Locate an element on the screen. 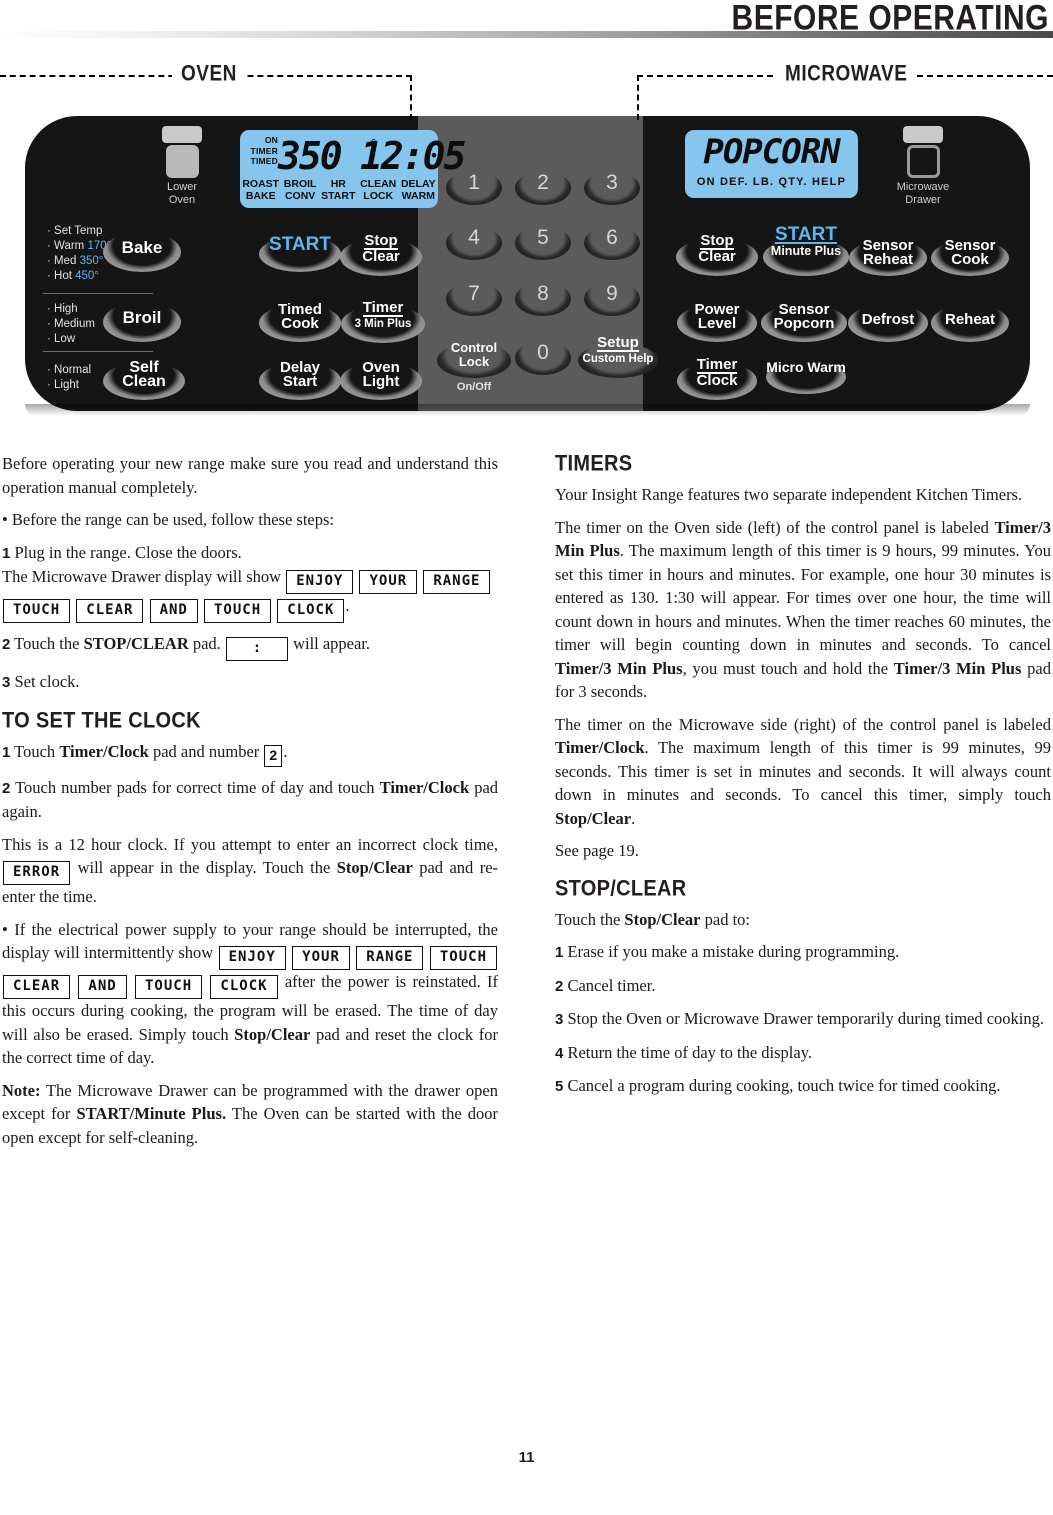  keypad-5-label: 5 is located at coordinates (543, 237).